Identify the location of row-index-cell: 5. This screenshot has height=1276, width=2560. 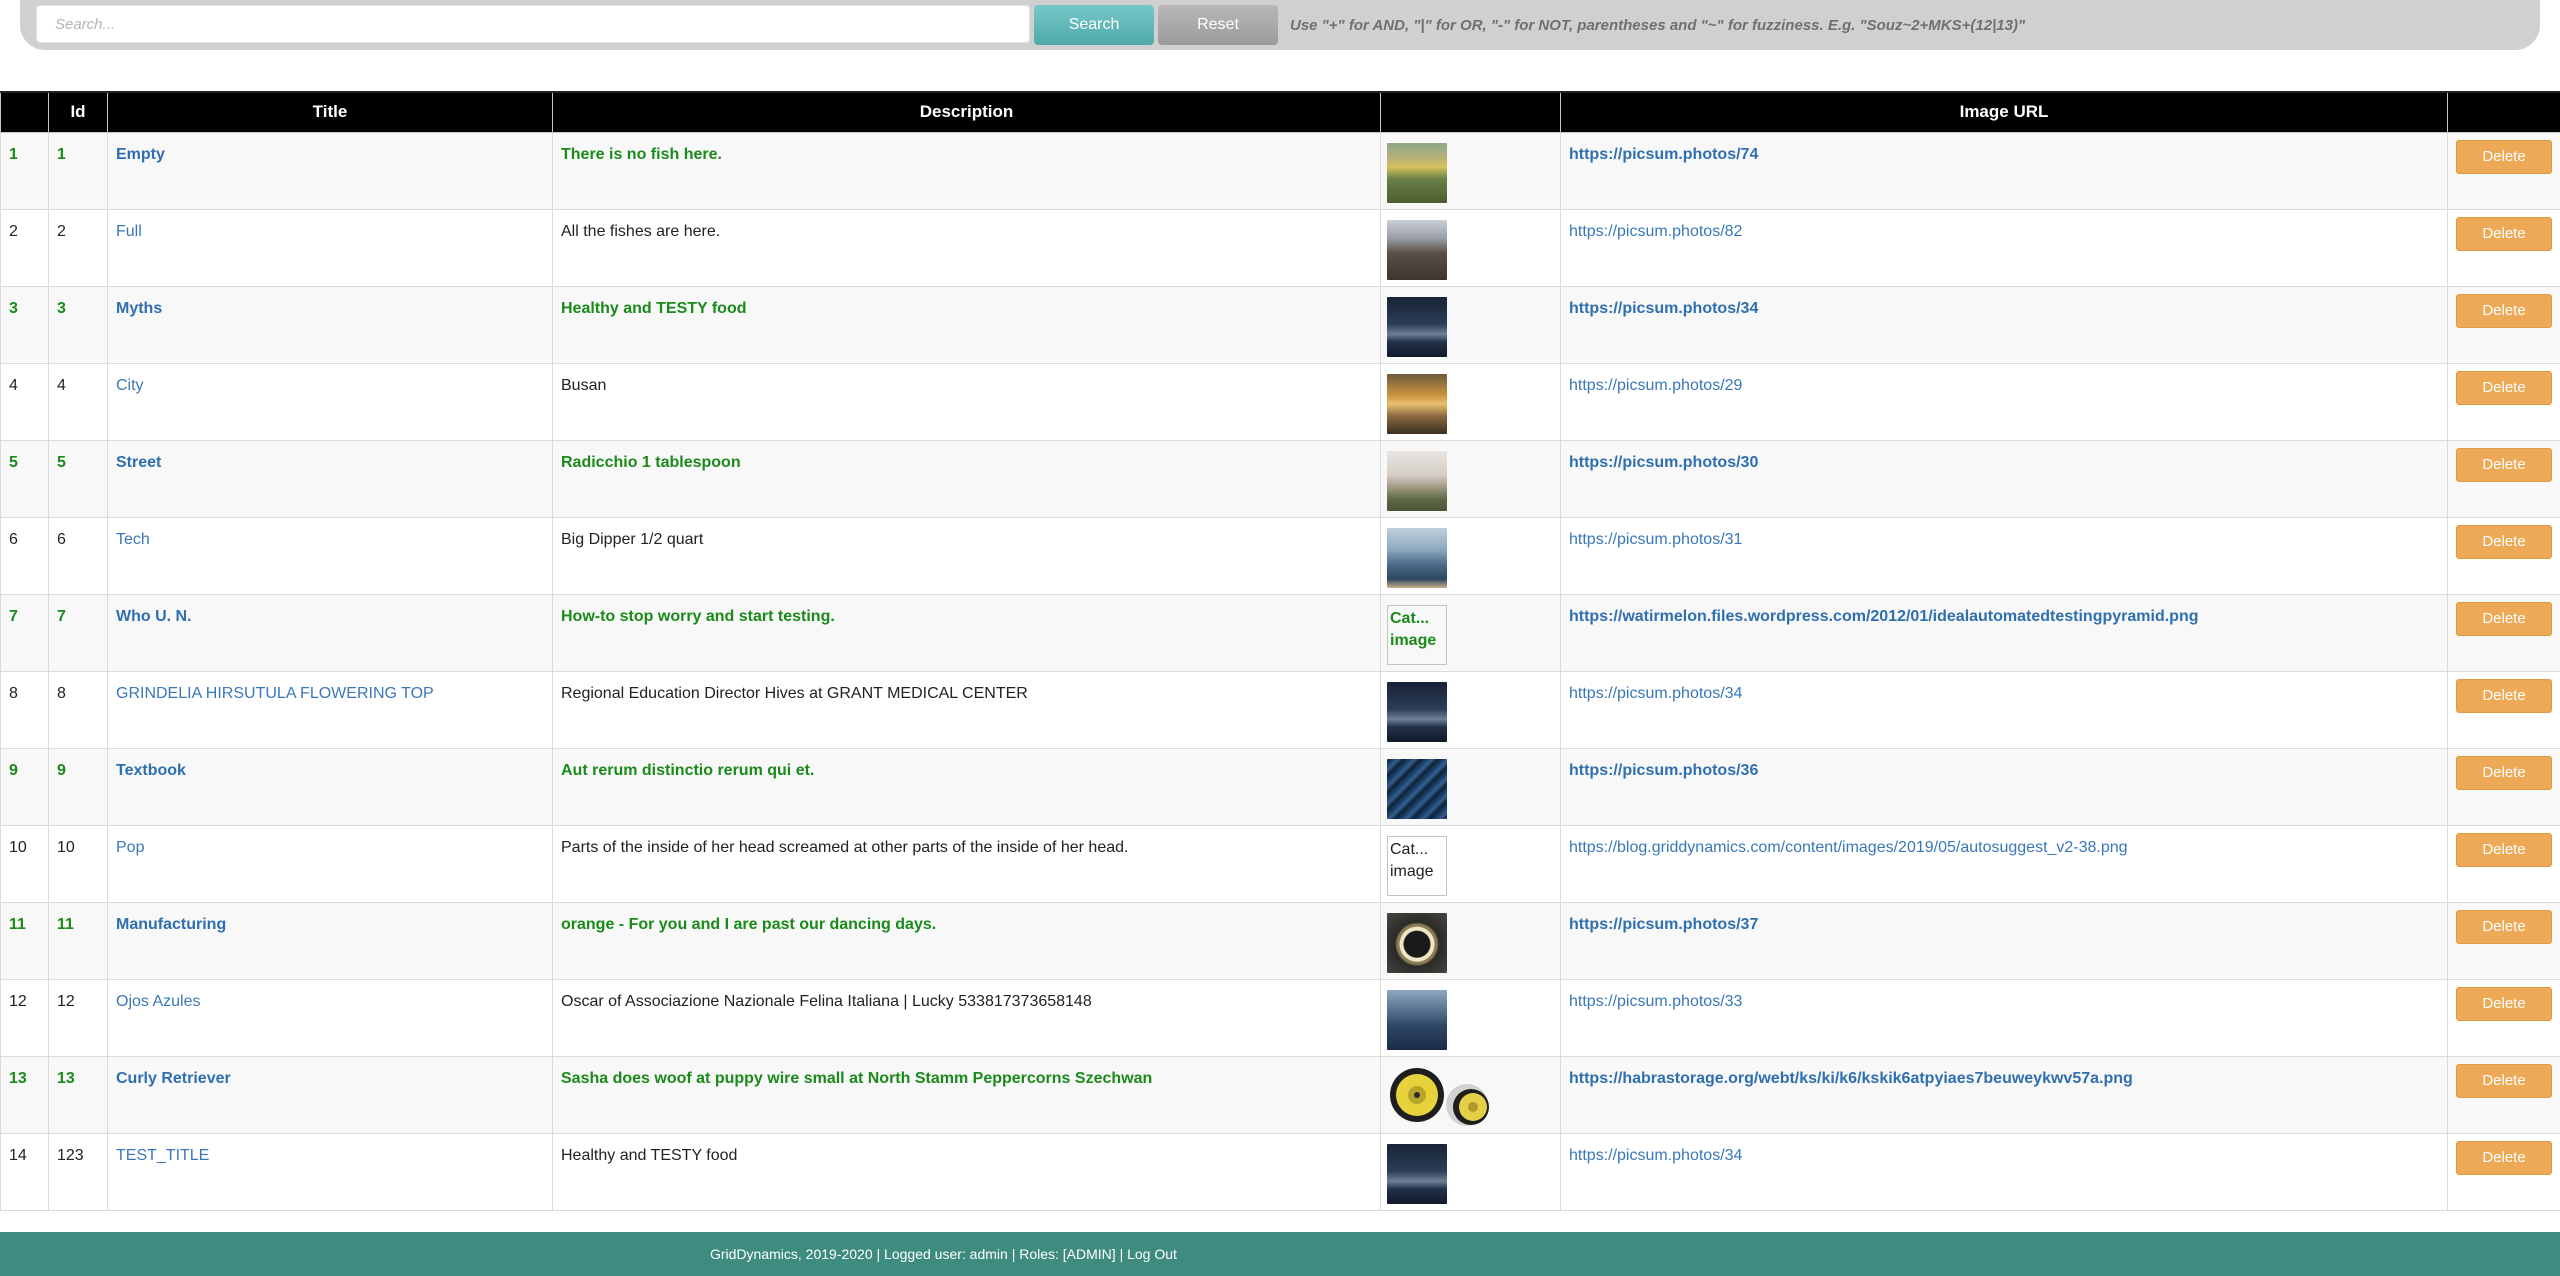
(24, 478).